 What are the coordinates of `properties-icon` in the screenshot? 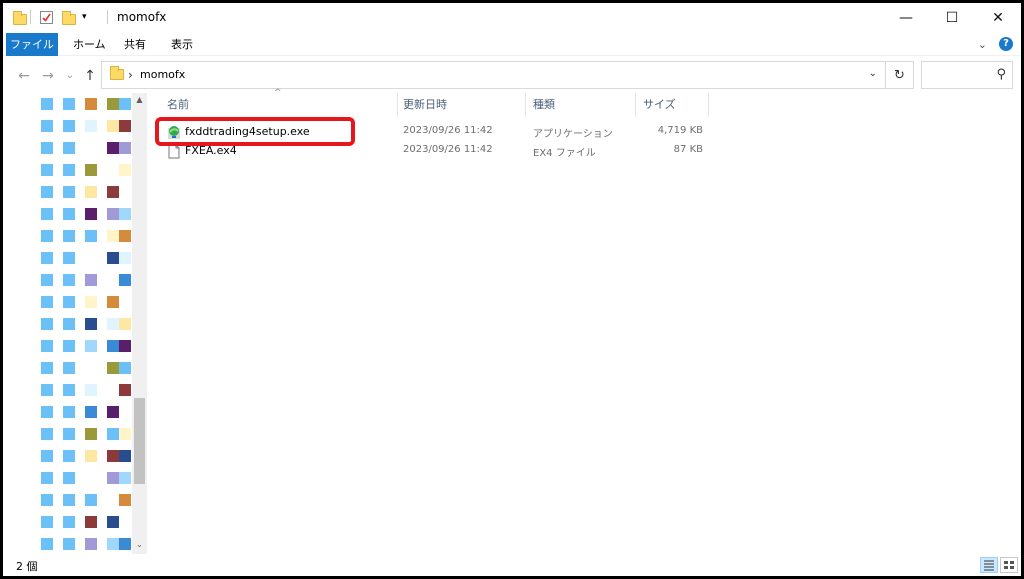 It's located at (46, 17).